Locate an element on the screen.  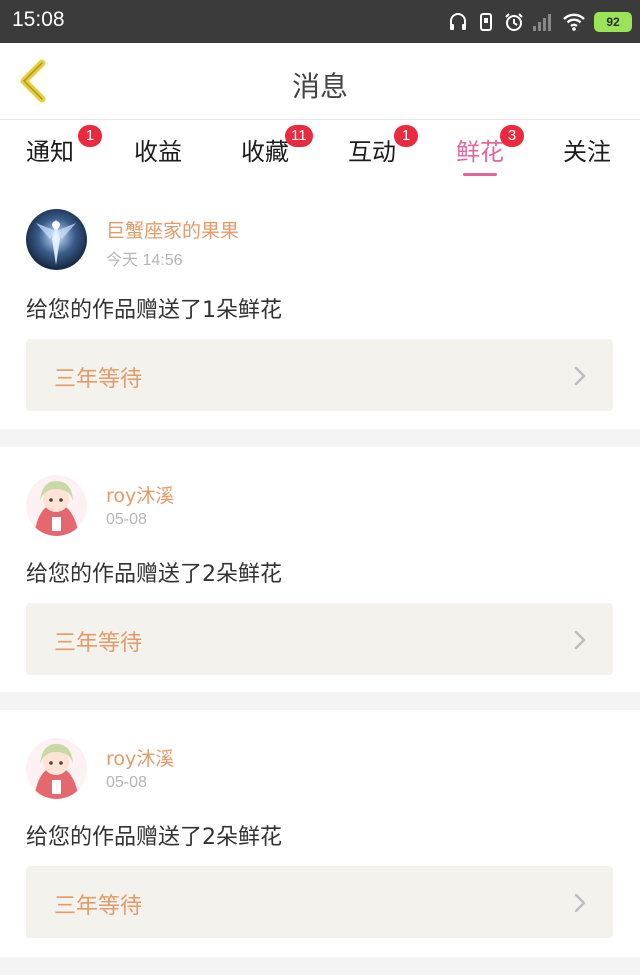
sender-name: 巨蟹座家的果果 is located at coordinates (172, 229).